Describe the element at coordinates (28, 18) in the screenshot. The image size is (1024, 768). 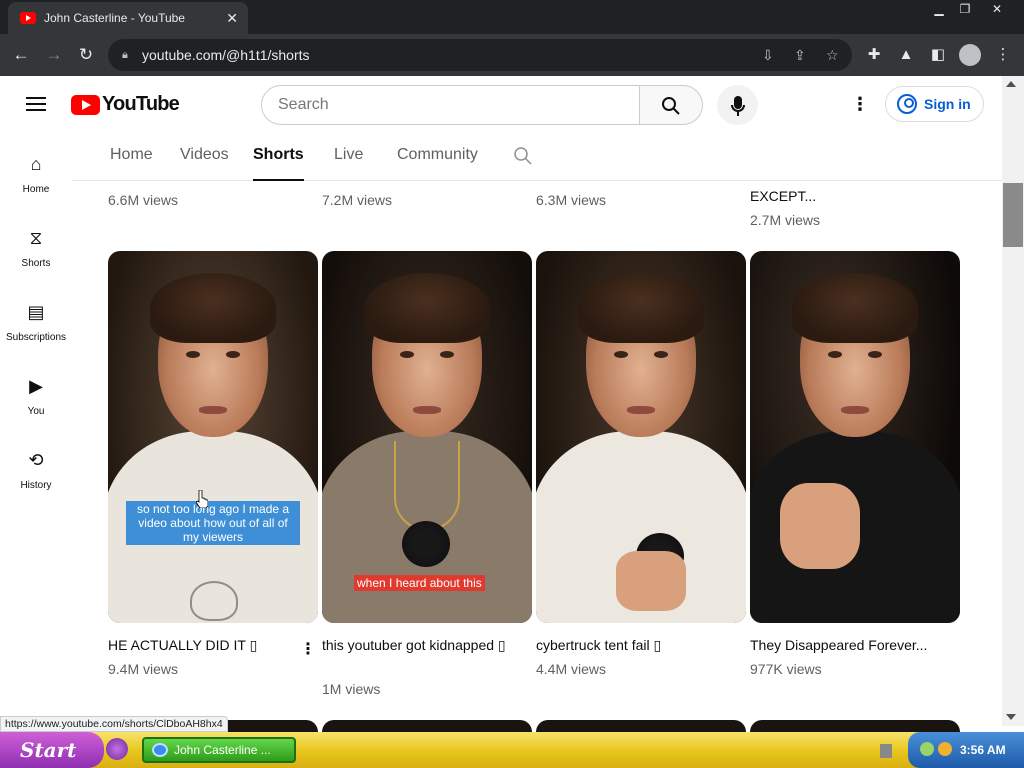
I see `youtube-favicon-icon` at that location.